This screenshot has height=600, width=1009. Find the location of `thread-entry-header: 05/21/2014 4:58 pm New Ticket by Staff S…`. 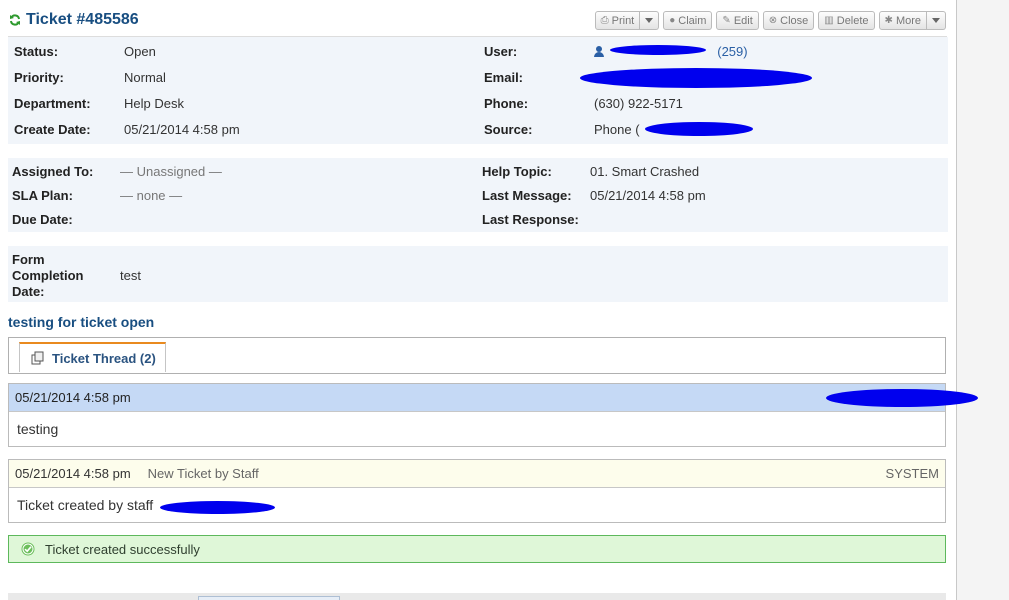

thread-entry-header: 05/21/2014 4:58 pm New Ticket by Staff S… is located at coordinates (477, 474).